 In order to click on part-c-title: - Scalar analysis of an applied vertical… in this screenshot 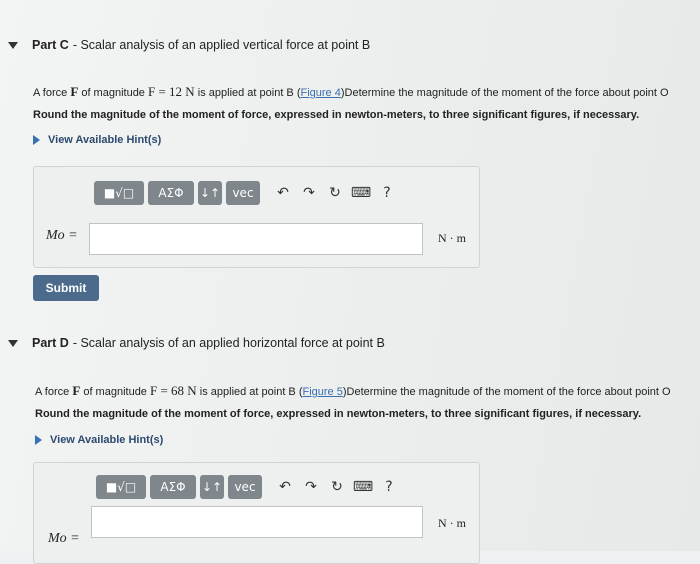, I will do `click(221, 45)`.